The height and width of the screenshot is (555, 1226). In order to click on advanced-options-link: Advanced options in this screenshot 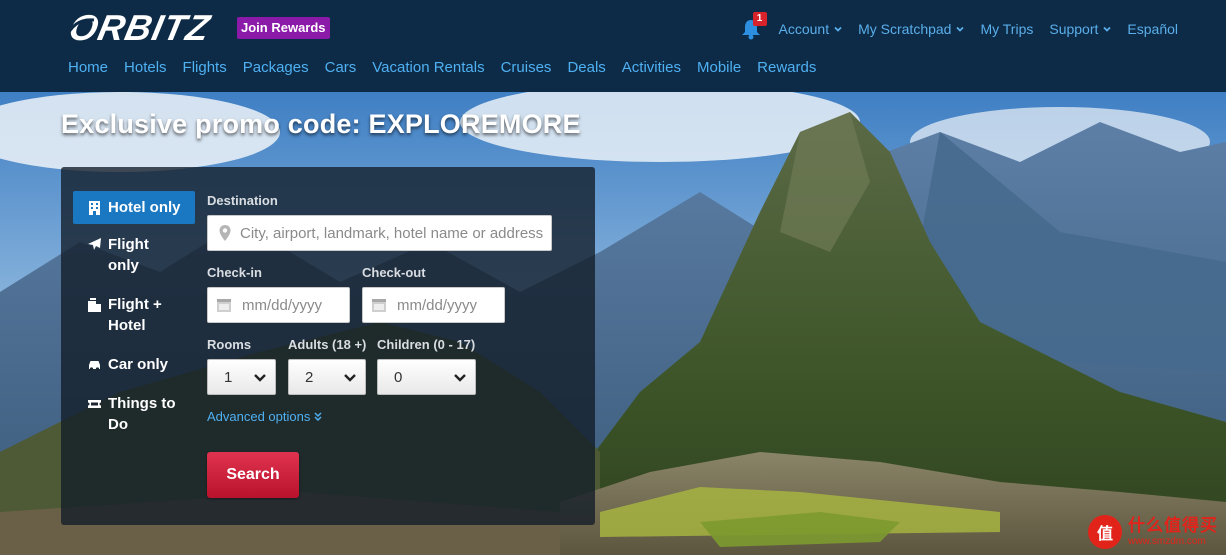, I will do `click(264, 416)`.